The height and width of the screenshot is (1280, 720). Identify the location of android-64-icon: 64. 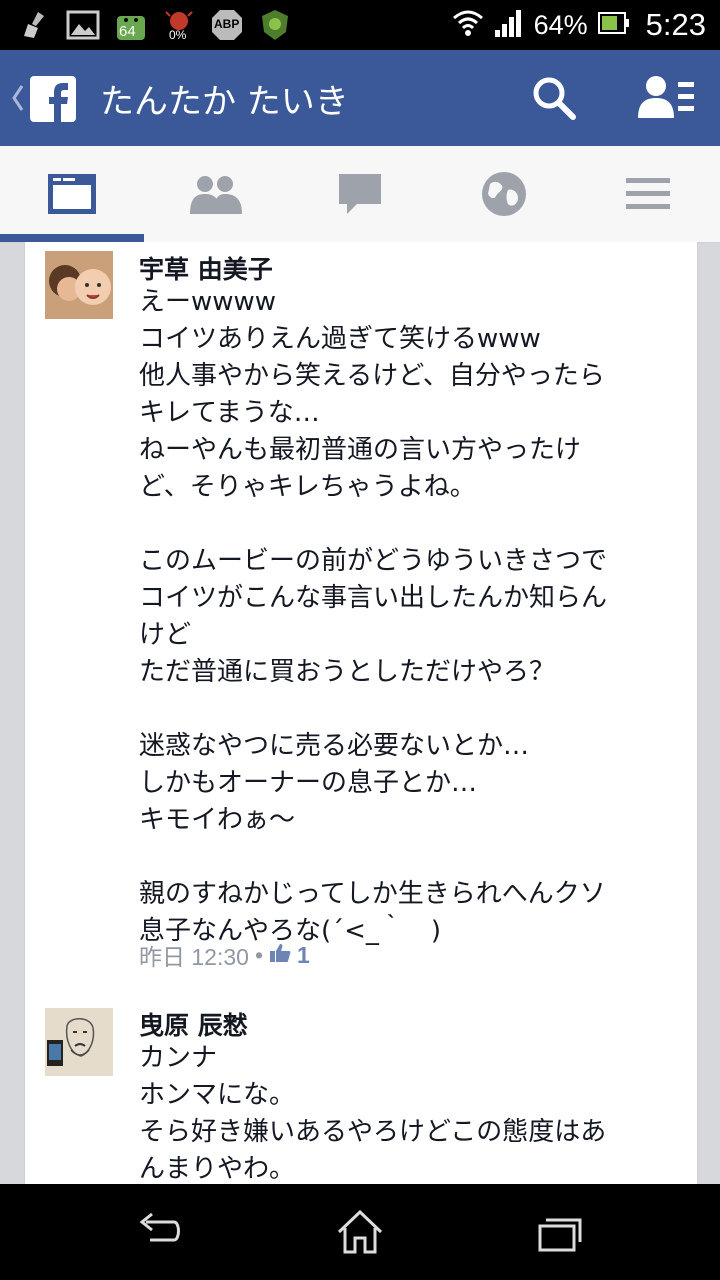
(131, 25).